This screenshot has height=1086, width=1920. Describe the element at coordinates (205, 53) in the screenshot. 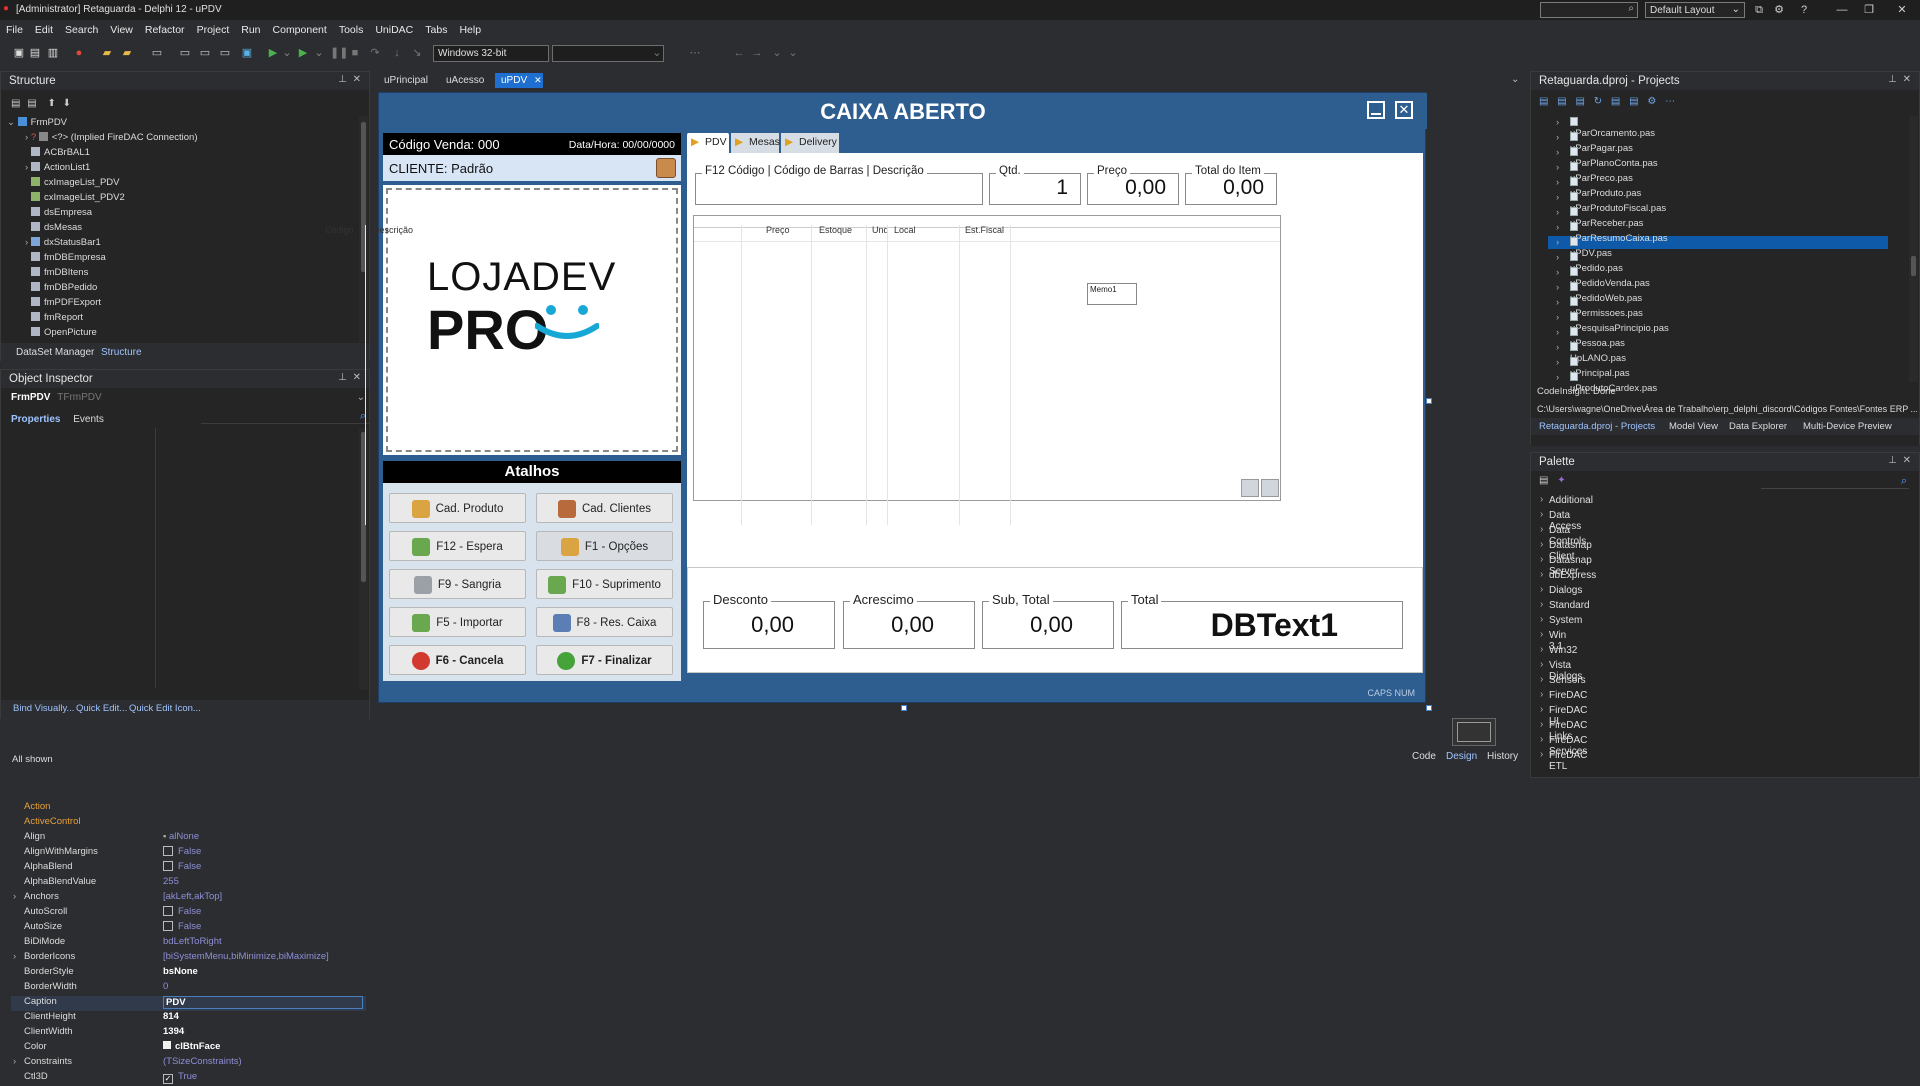

I see `add-file-icon: ▭` at that location.